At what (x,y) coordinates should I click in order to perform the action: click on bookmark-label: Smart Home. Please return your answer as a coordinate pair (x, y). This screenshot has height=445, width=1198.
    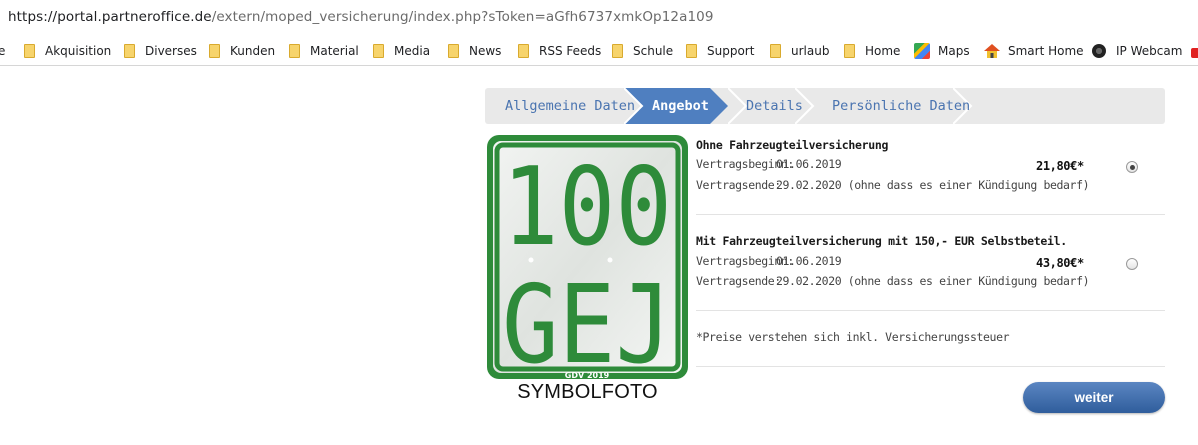
    Looking at the image, I should click on (1046, 51).